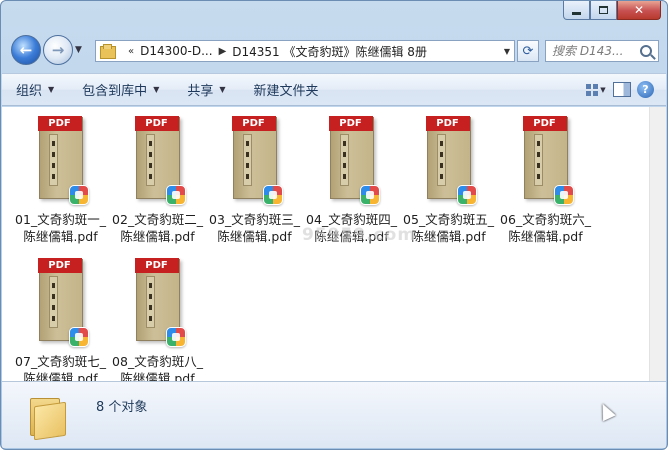 The width and height of the screenshot is (668, 450). I want to click on change-view-button: ▼, so click(596, 90).